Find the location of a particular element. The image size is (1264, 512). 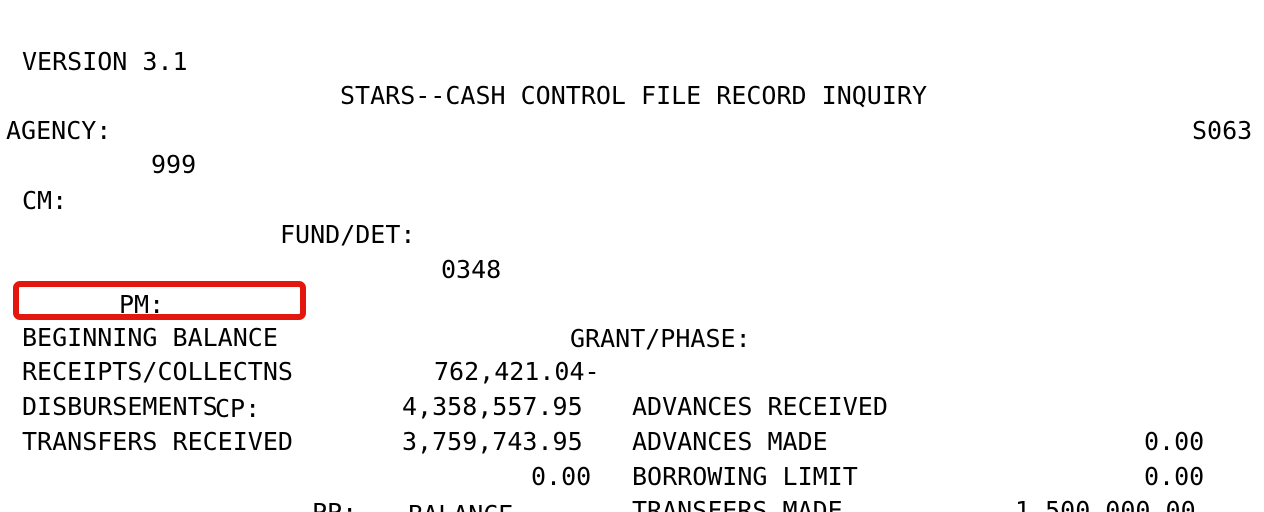

balance-label: BALANCE is located at coordinates (460, 505).